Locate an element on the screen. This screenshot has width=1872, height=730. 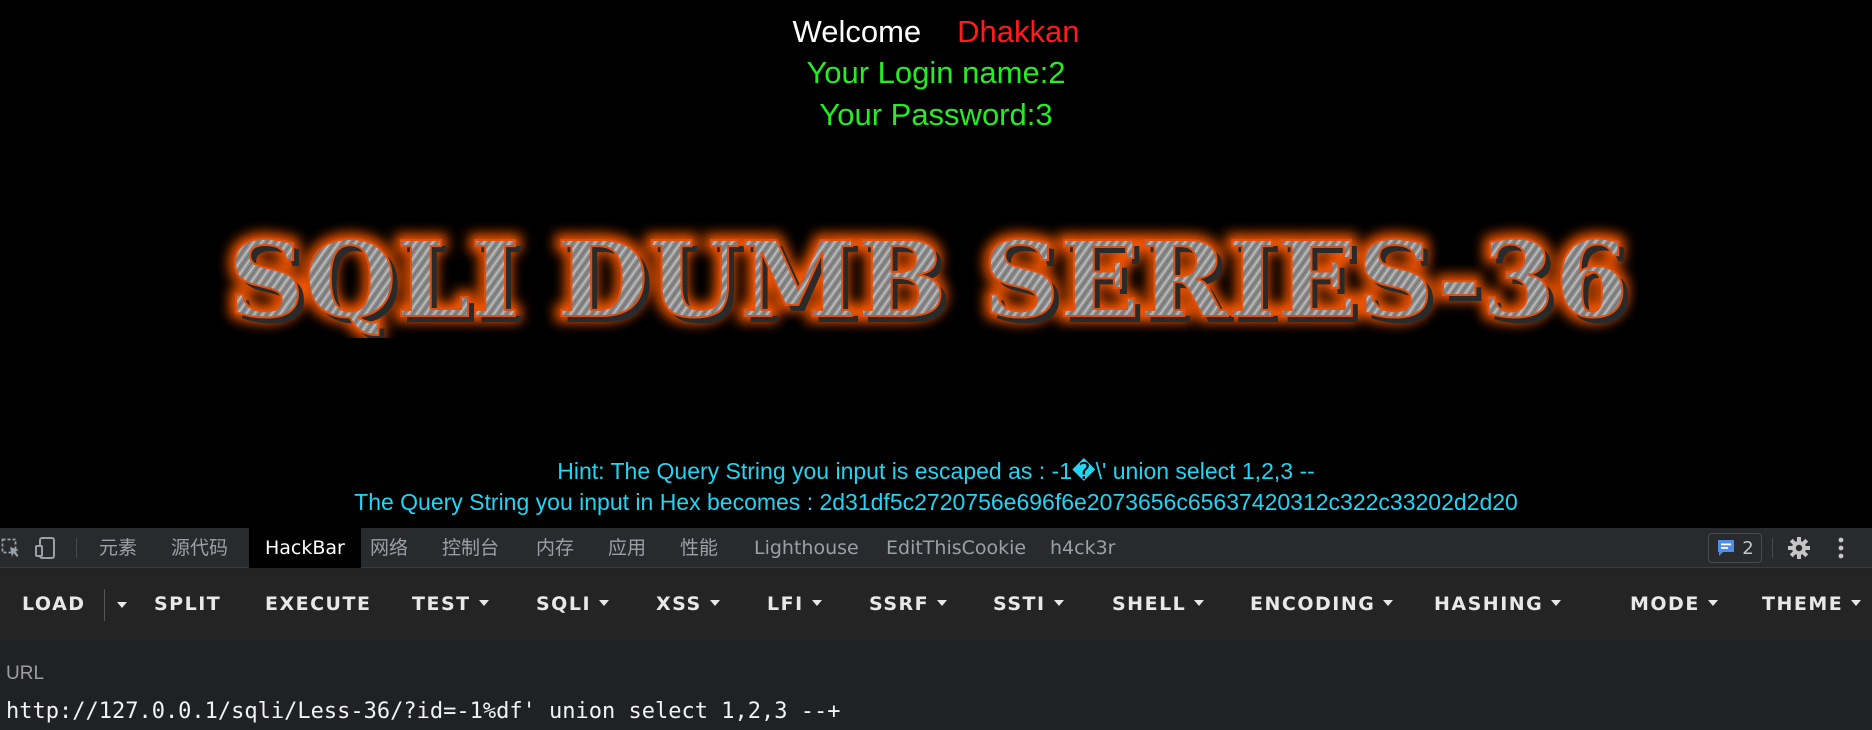
lfi-menu: LFI is located at coordinates (794, 604).